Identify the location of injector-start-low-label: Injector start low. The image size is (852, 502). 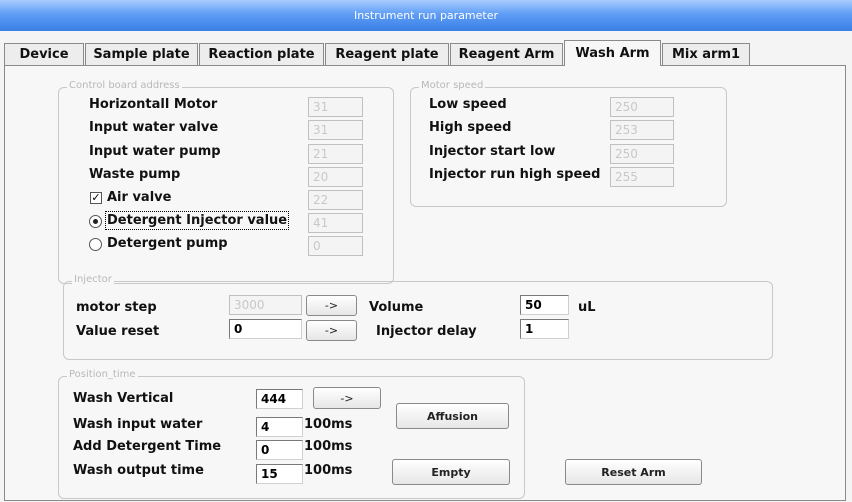
(492, 151).